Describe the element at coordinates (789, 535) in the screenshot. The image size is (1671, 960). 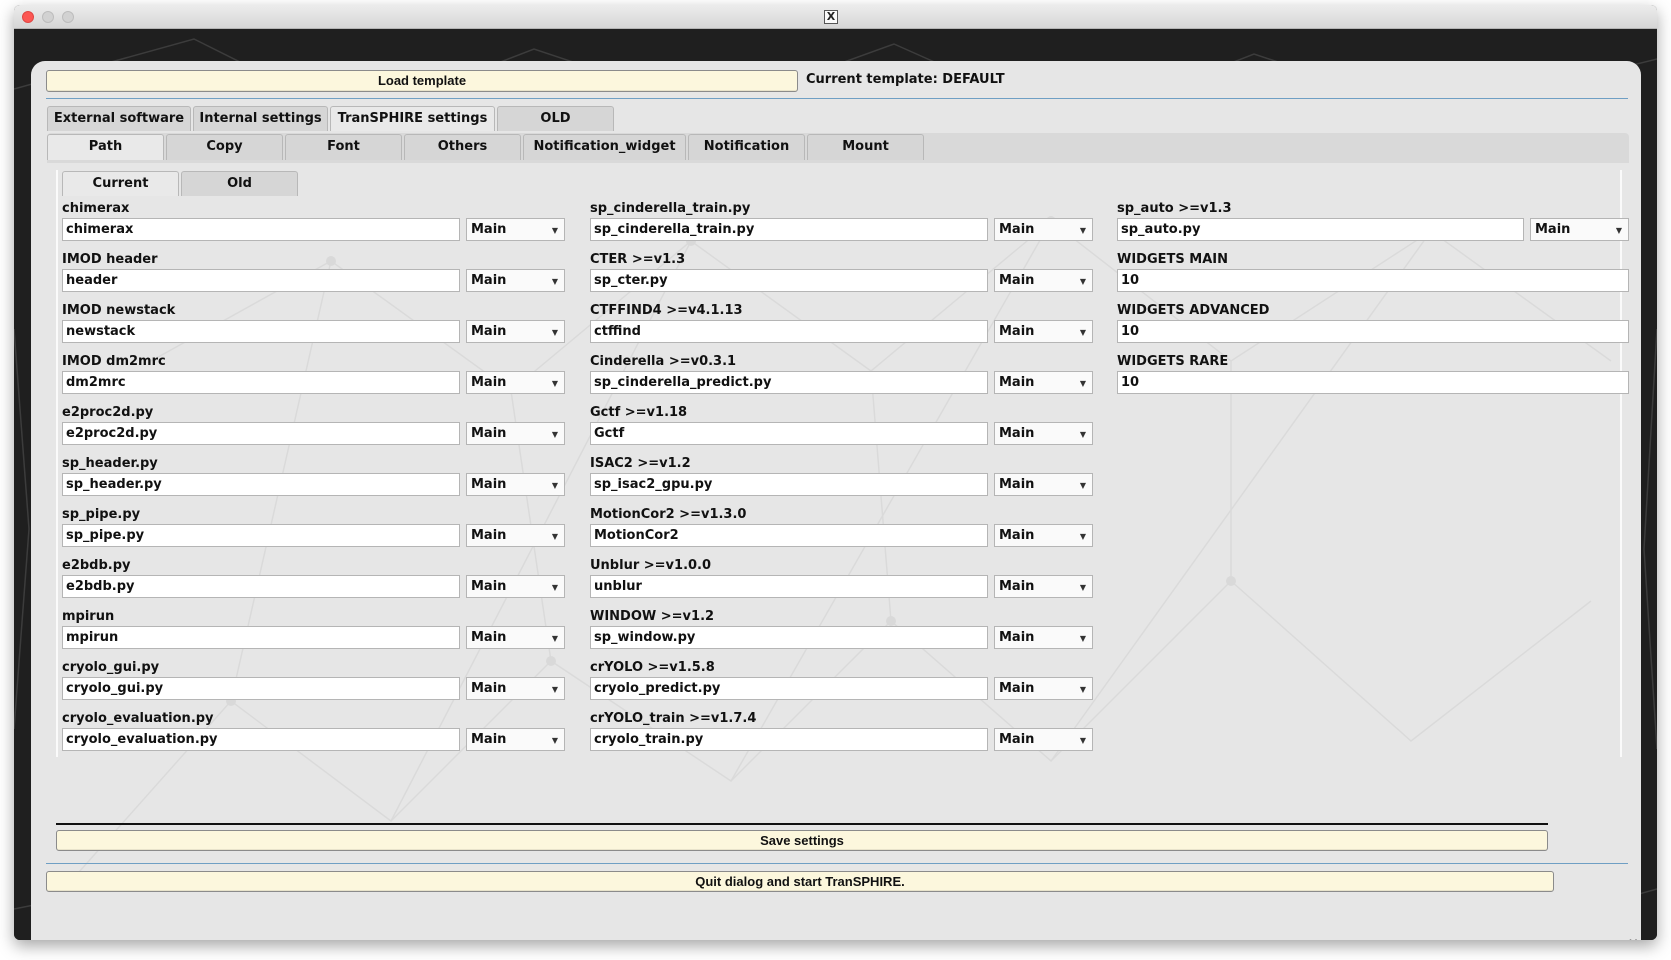
I see `path-input: MotionCor2` at that location.